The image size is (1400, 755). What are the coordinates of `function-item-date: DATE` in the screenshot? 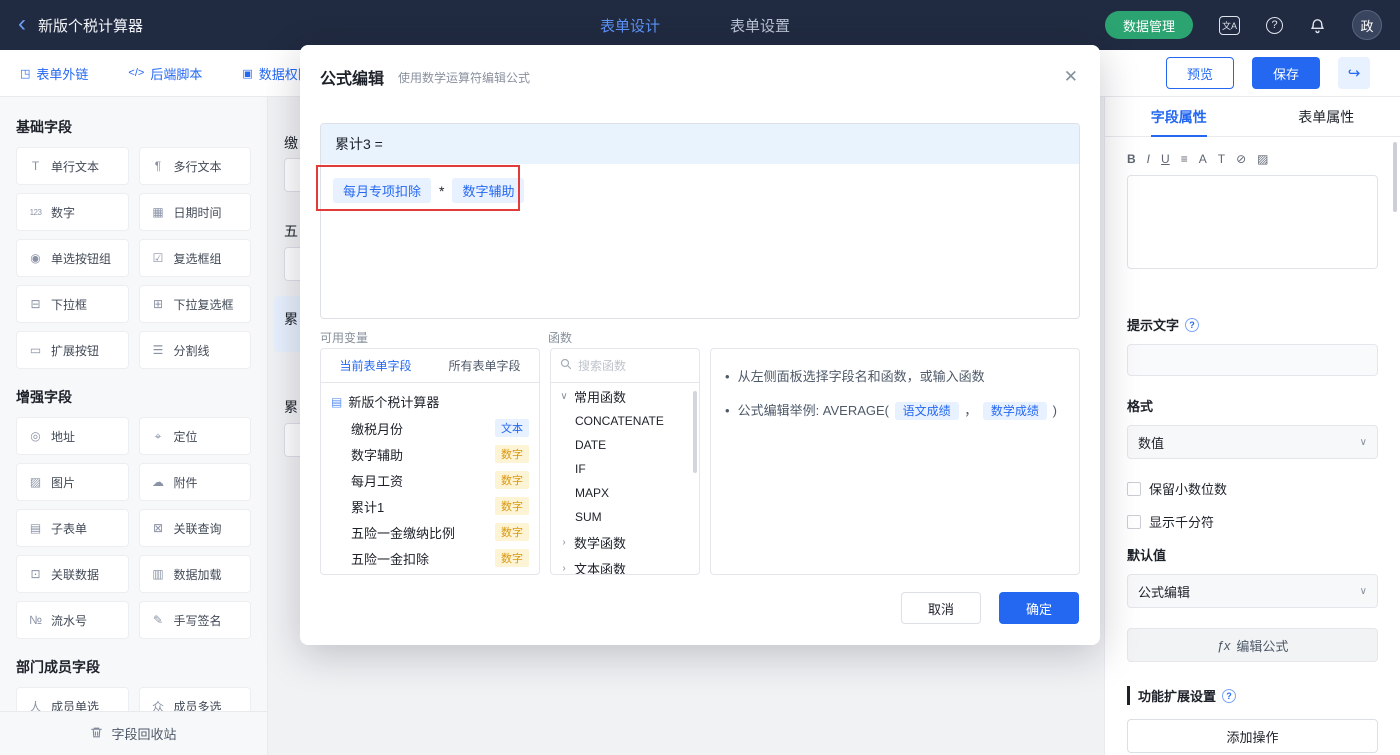 It's located at (625, 445).